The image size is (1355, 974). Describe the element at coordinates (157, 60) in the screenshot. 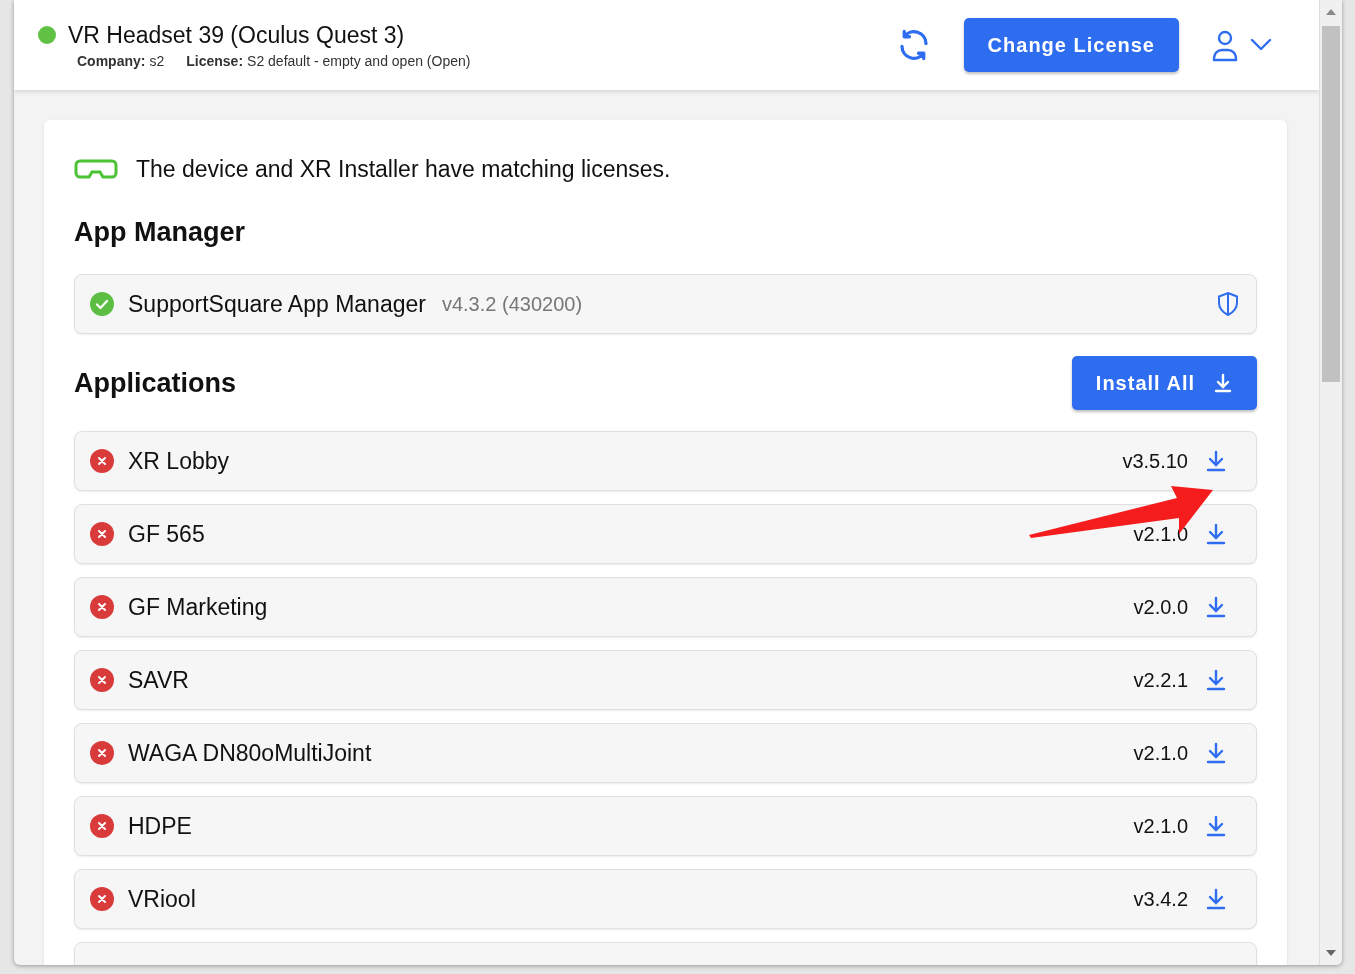

I see `company-value: s2` at that location.